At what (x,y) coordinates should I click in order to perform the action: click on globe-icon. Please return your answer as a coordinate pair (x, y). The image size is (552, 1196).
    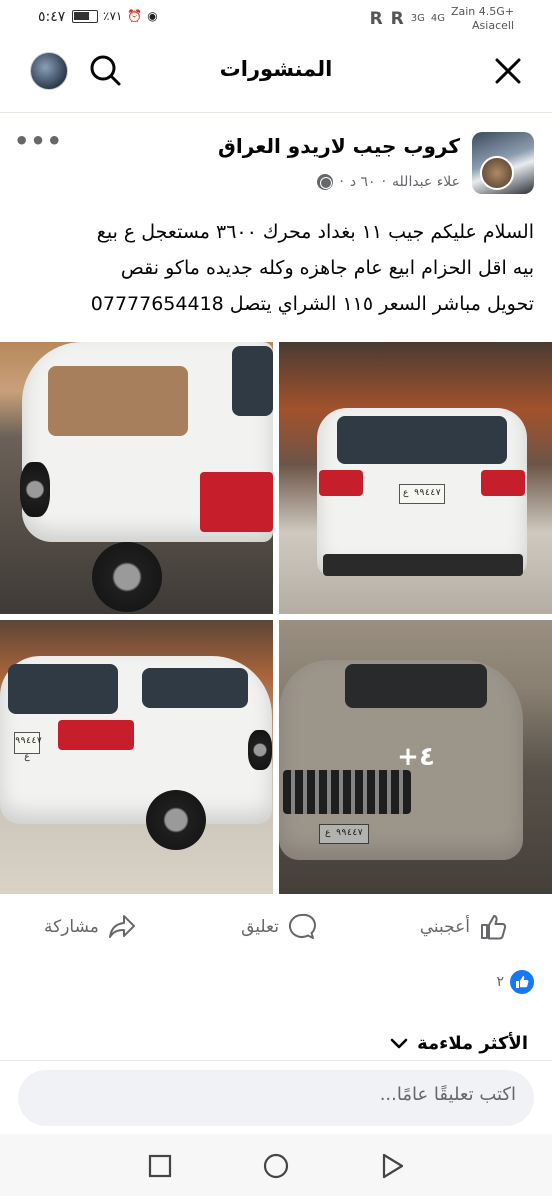
    Looking at the image, I should click on (325, 182).